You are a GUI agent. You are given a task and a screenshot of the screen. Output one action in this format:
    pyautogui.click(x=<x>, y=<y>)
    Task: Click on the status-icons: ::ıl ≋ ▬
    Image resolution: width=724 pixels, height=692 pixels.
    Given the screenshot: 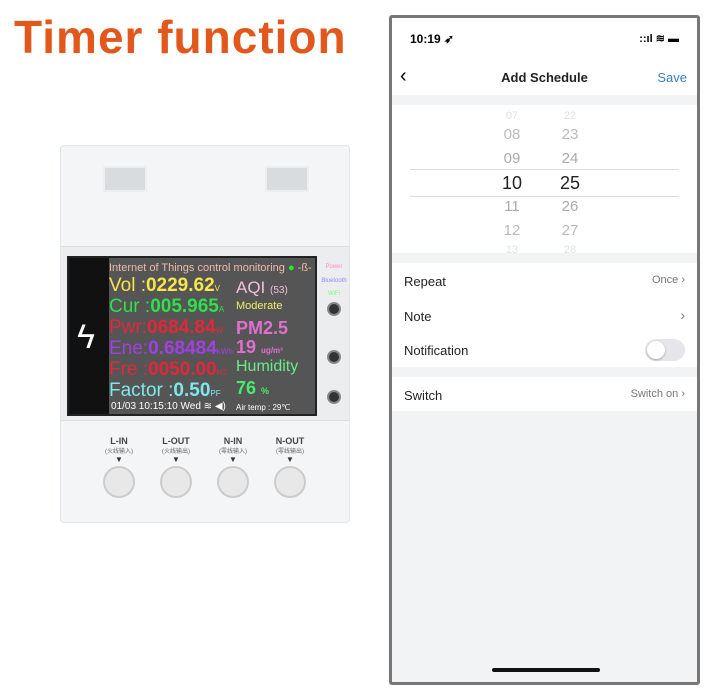 What is the action you would take?
    pyautogui.click(x=659, y=39)
    